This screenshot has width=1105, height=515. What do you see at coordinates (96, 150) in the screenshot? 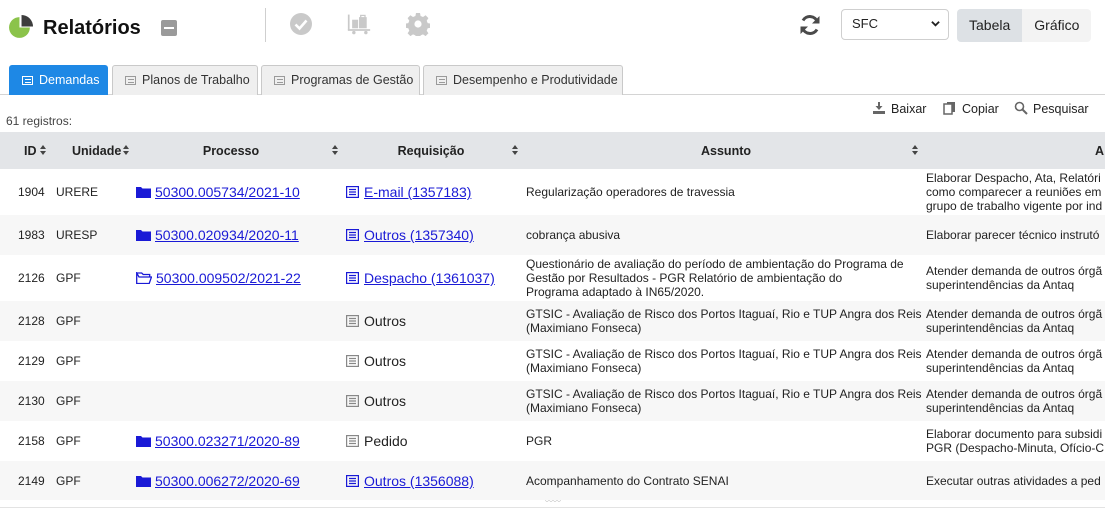
I see `col-header-unidade: Unidade` at bounding box center [96, 150].